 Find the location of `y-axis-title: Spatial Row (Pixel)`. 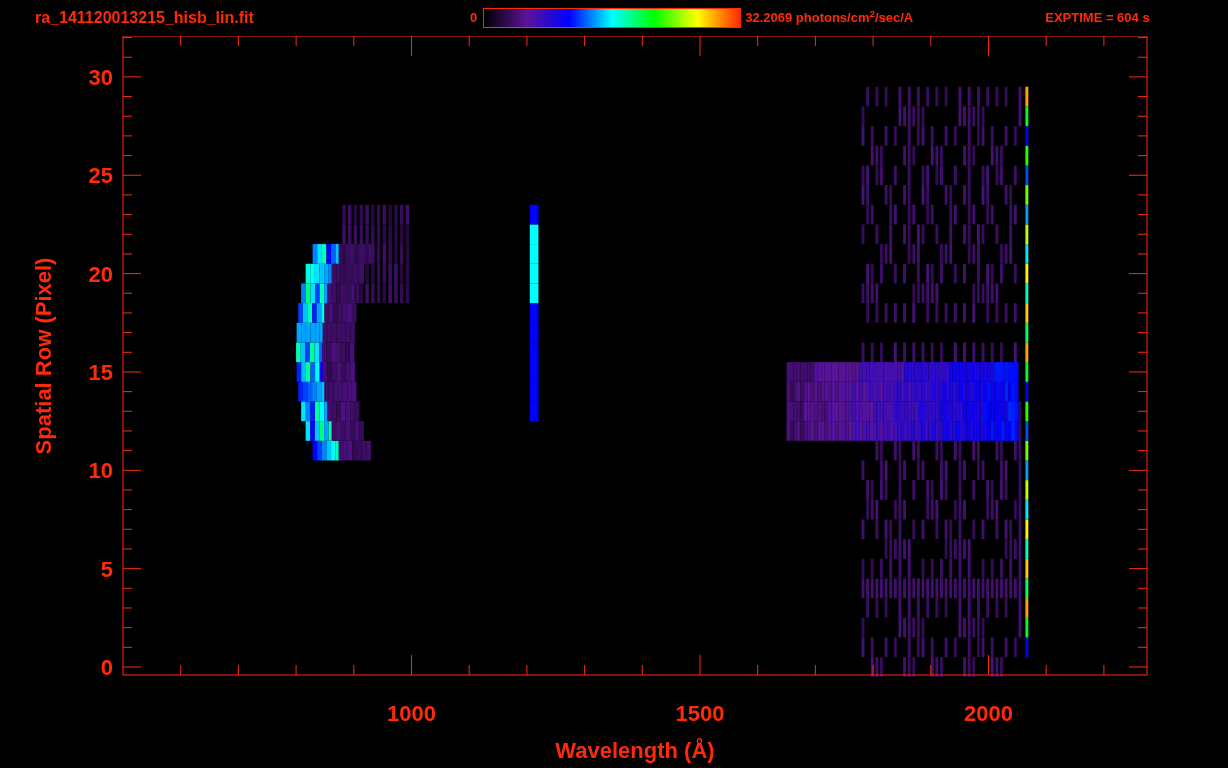

y-axis-title: Spatial Row (Pixel) is located at coordinates (43, 356).